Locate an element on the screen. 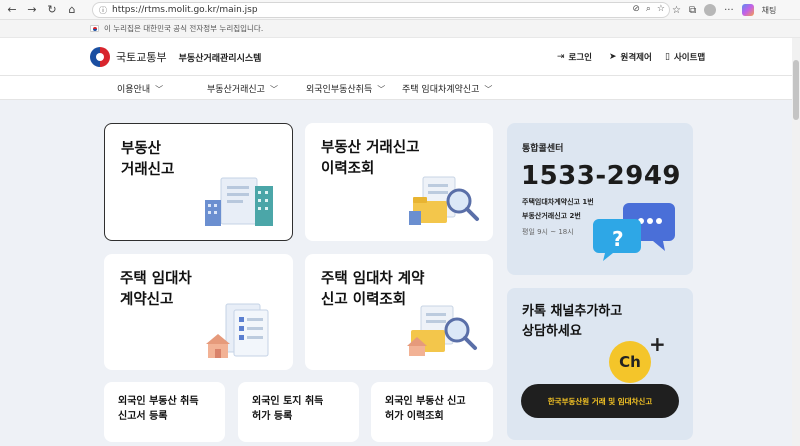  card-title: 외국인 부동산 취득 신고서 등록 is located at coordinates (158, 409).